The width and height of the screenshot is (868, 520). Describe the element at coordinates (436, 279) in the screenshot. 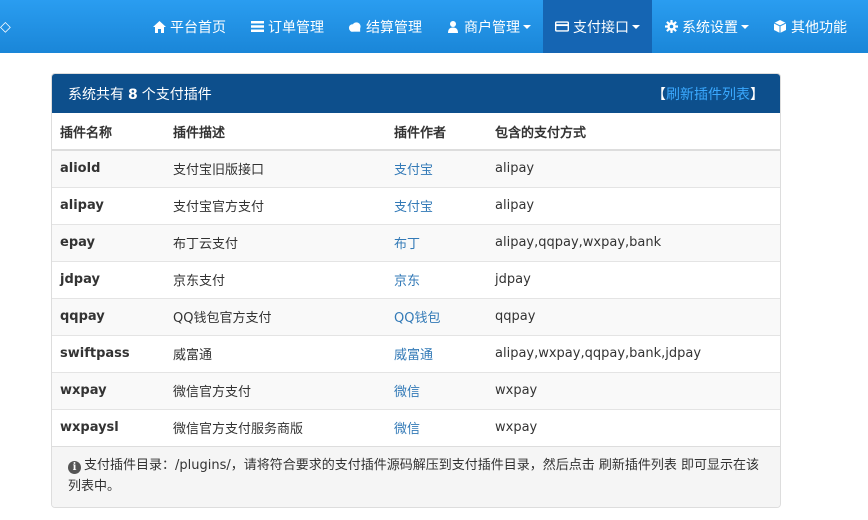

I see `plugin-author-link: 京东` at that location.